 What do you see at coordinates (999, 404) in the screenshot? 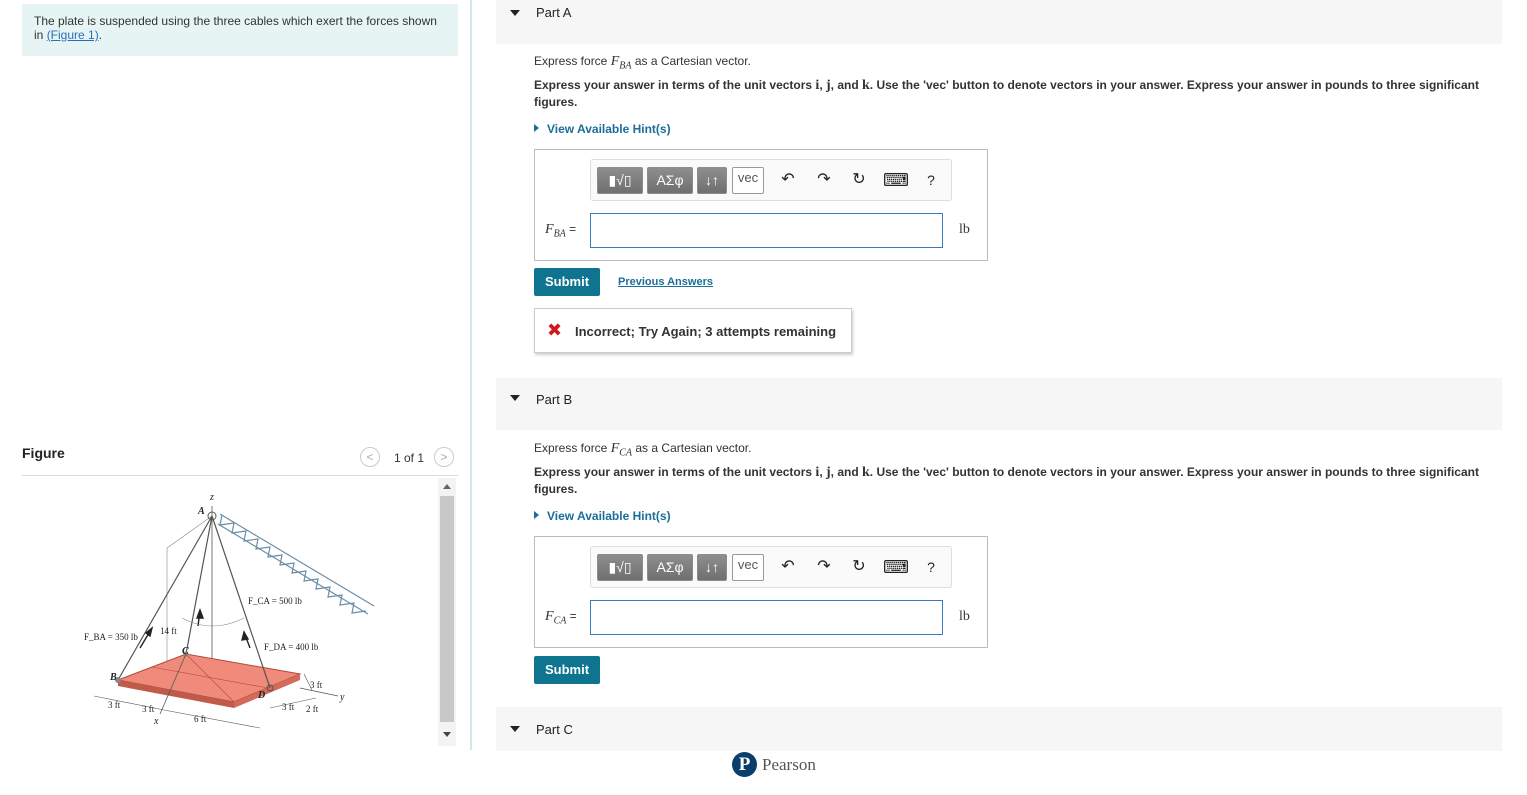
I see `part-b-header: Part B` at bounding box center [999, 404].